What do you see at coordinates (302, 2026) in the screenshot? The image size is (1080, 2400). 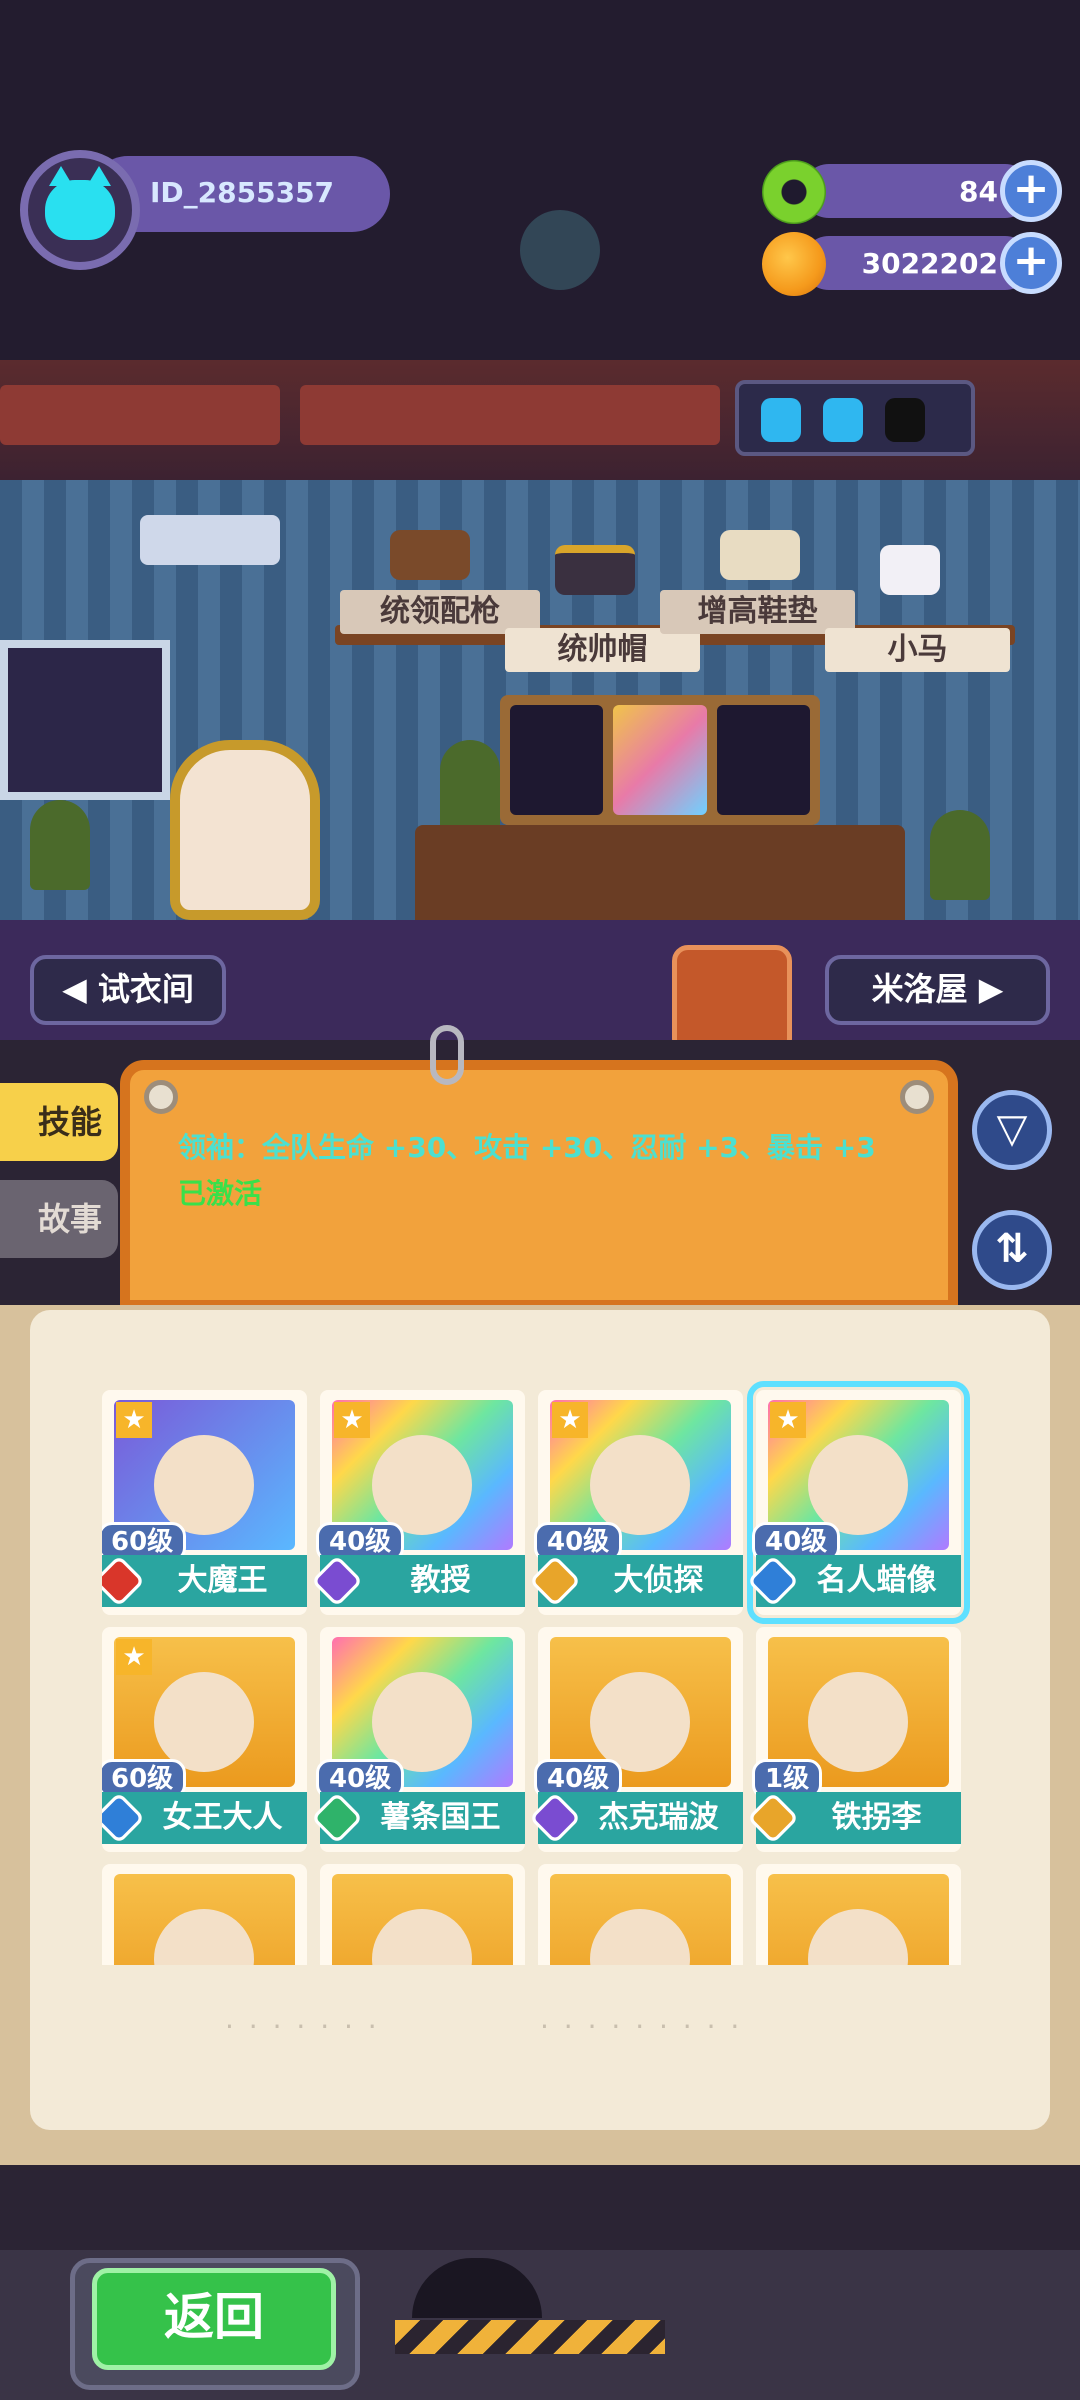 I see `blurred-text: · · · · · · ·` at bounding box center [302, 2026].